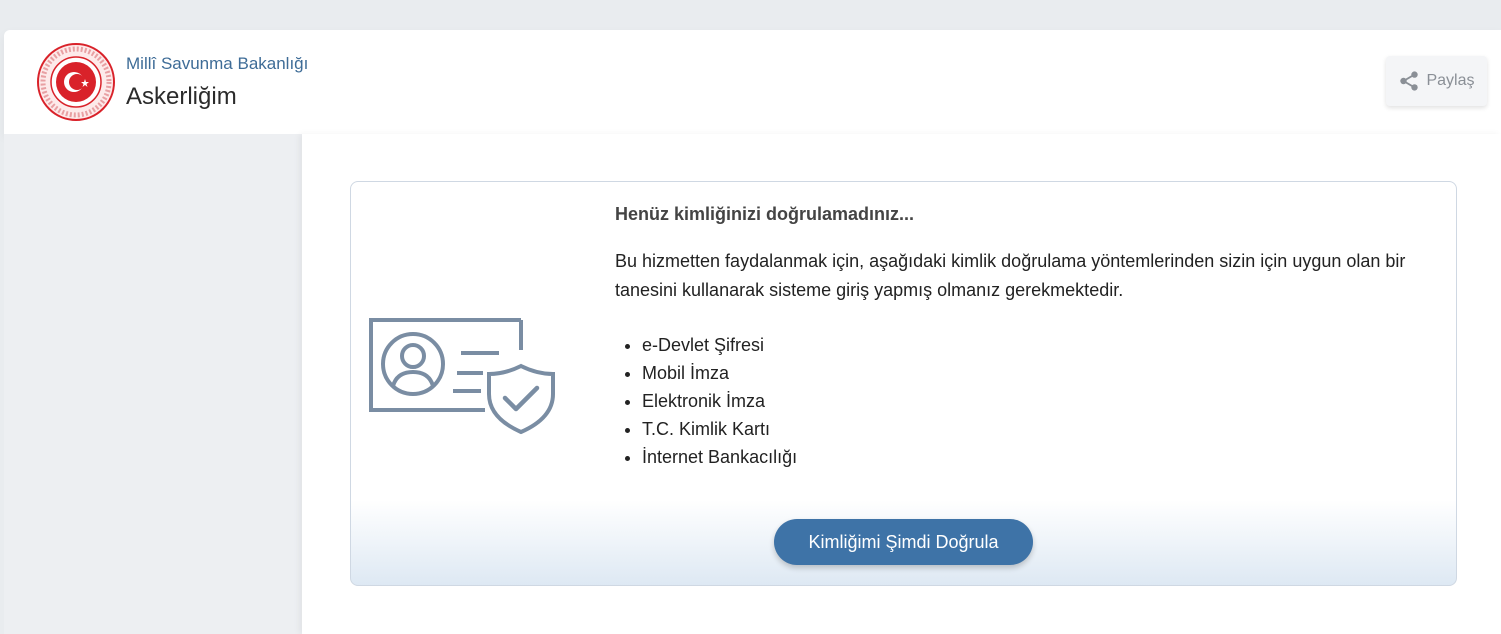 Image resolution: width=1501 pixels, height=634 pixels. I want to click on list-item: T.C. Kimlik Kartı, so click(1038, 429).